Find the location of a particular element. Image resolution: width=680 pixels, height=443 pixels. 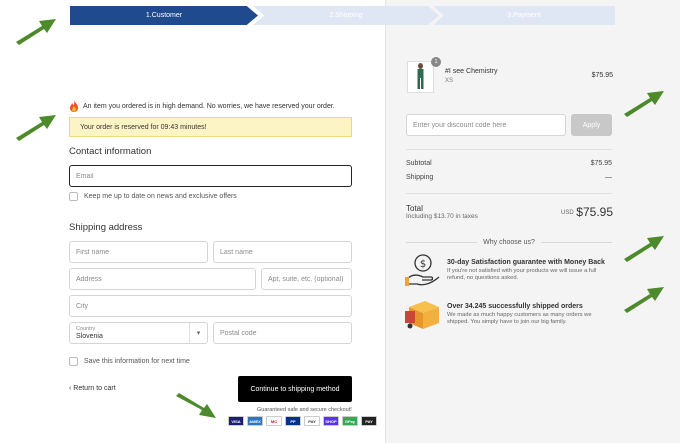

shipping-section-title: Shipping address is located at coordinates (106, 227).